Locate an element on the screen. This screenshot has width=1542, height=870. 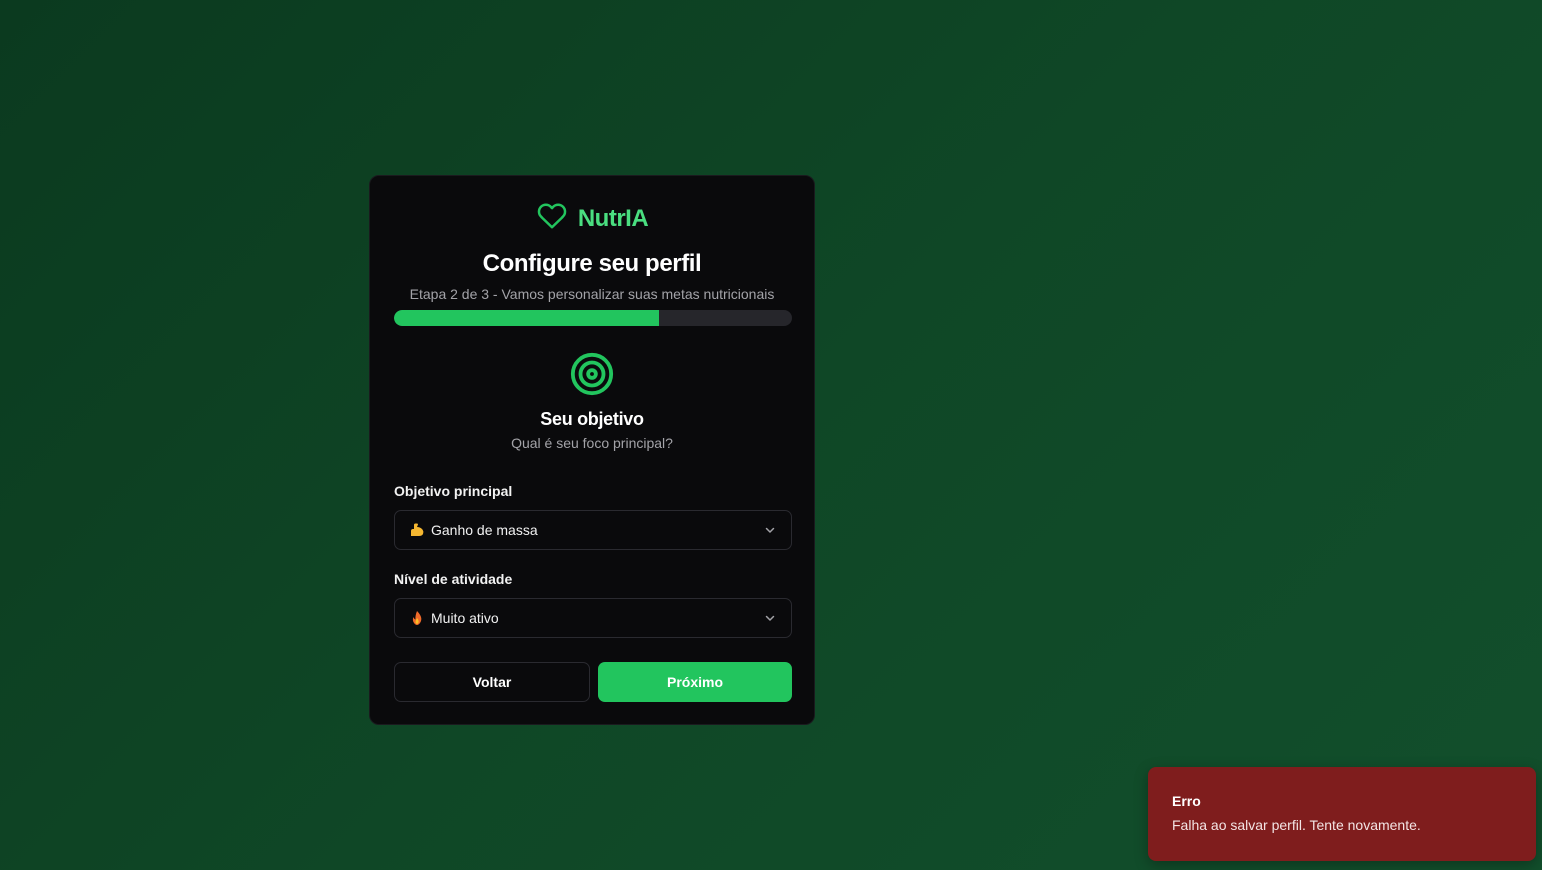
section-subtitle: Qual é seu foco principal? is located at coordinates (592, 443).